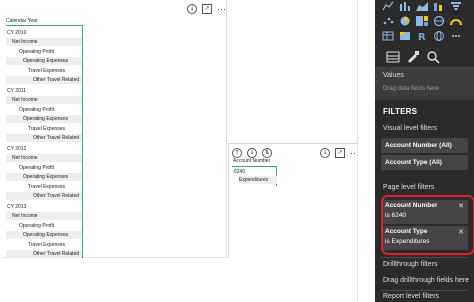  I want to click on r-script-icon: R, so click(422, 36).